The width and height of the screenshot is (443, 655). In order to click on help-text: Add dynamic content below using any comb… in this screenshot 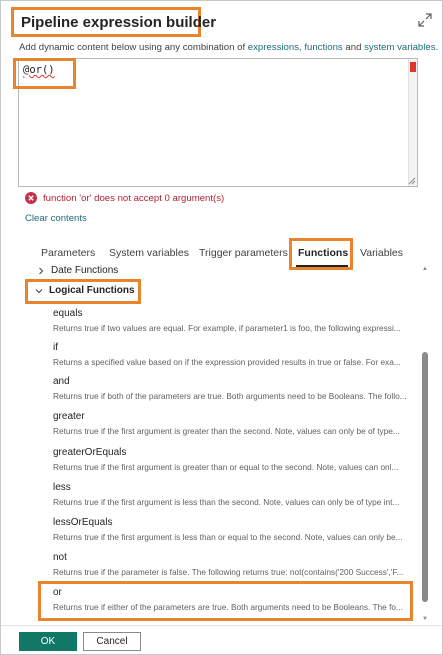, I will do `click(228, 47)`.